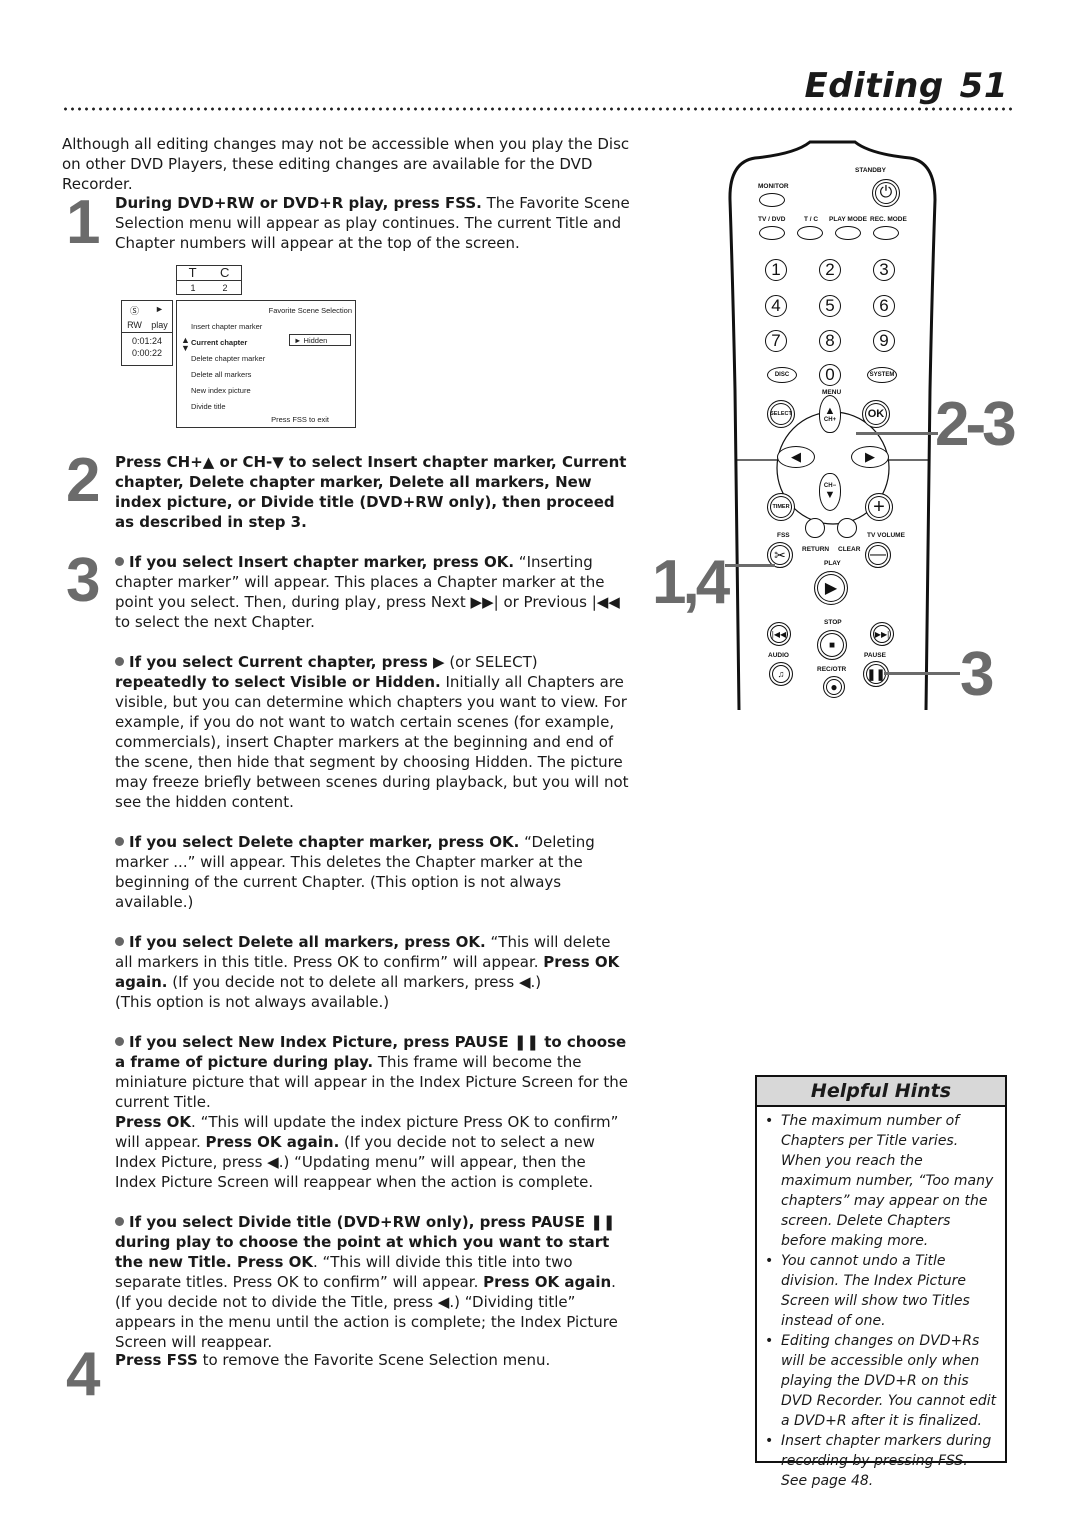 The image size is (1080, 1528). What do you see at coordinates (134, 311) in the screenshot?
I see `disc-icon: Ⓢ` at bounding box center [134, 311].